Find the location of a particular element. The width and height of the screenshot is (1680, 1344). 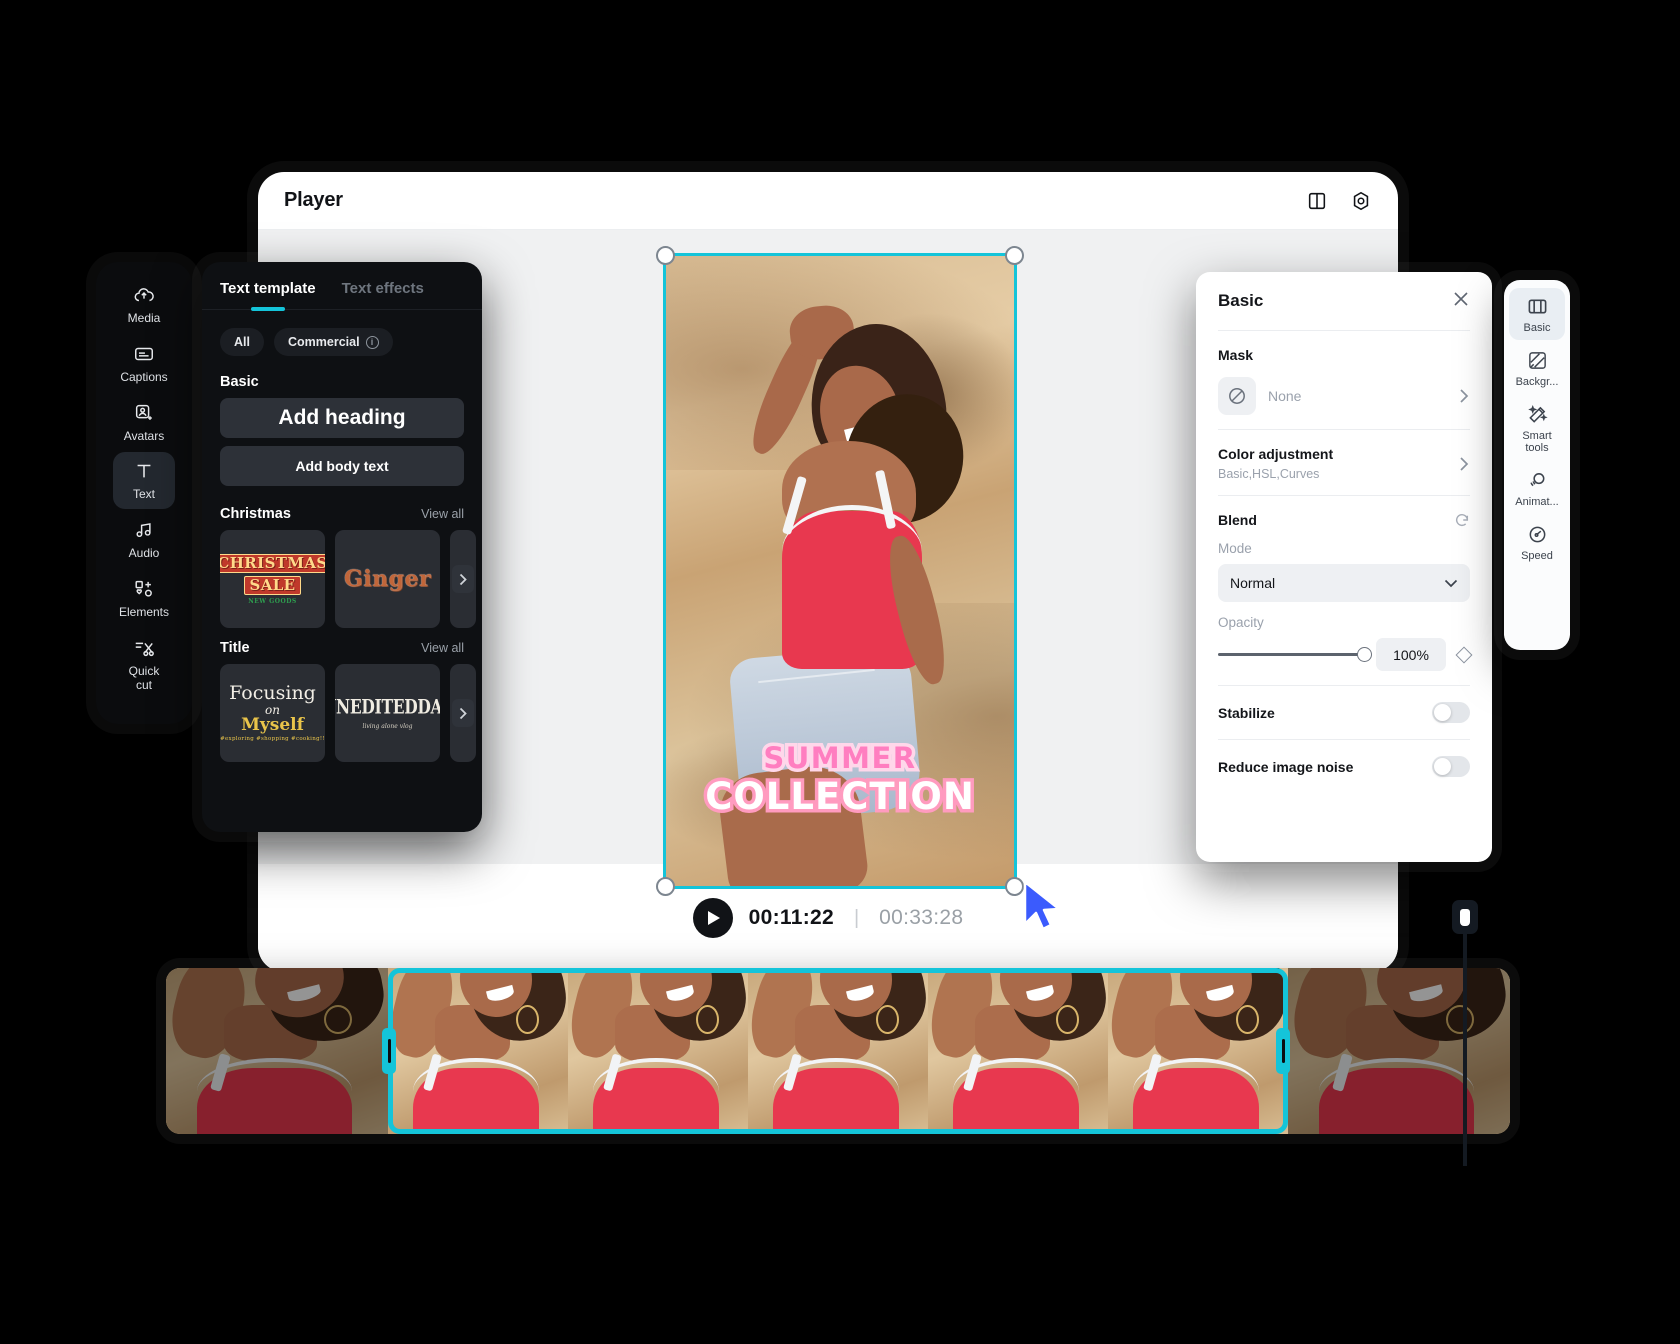

christmas-template-list: CHRISTMAS SALE NEW GOODS Ginger is located at coordinates (342, 579).